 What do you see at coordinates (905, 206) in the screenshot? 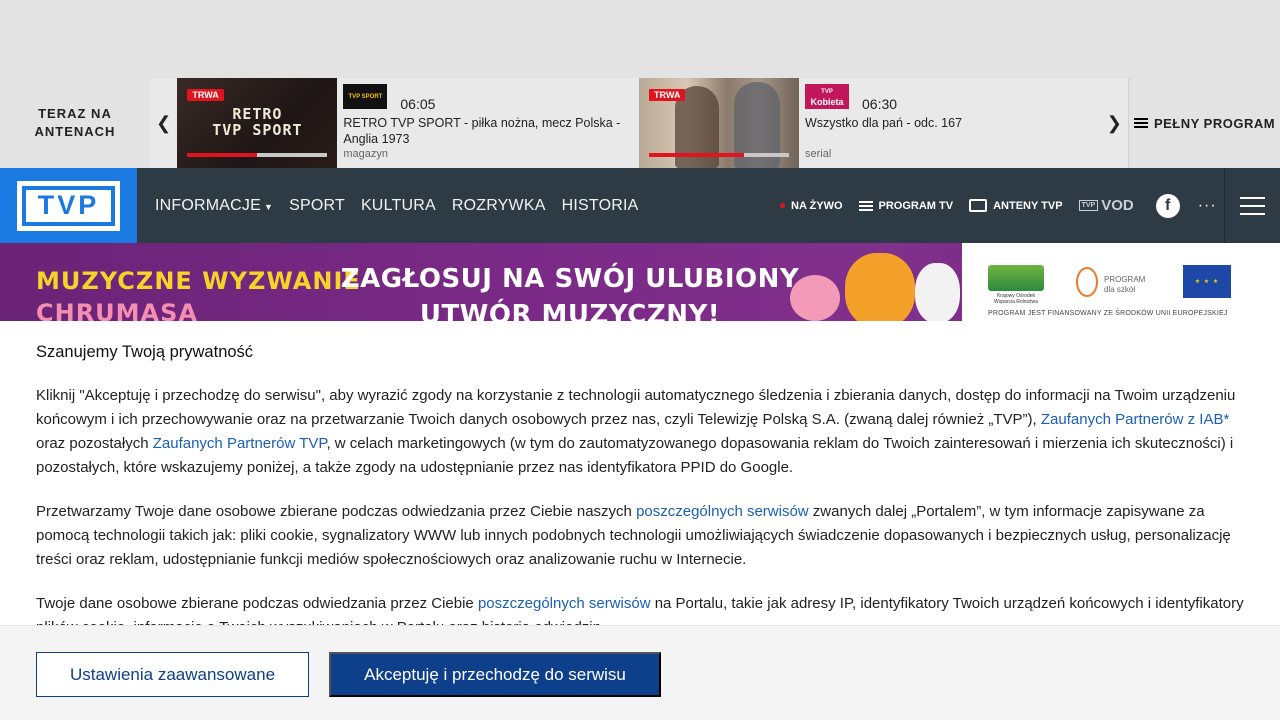
I see `program-tv-link: PROGRAM TV` at bounding box center [905, 206].